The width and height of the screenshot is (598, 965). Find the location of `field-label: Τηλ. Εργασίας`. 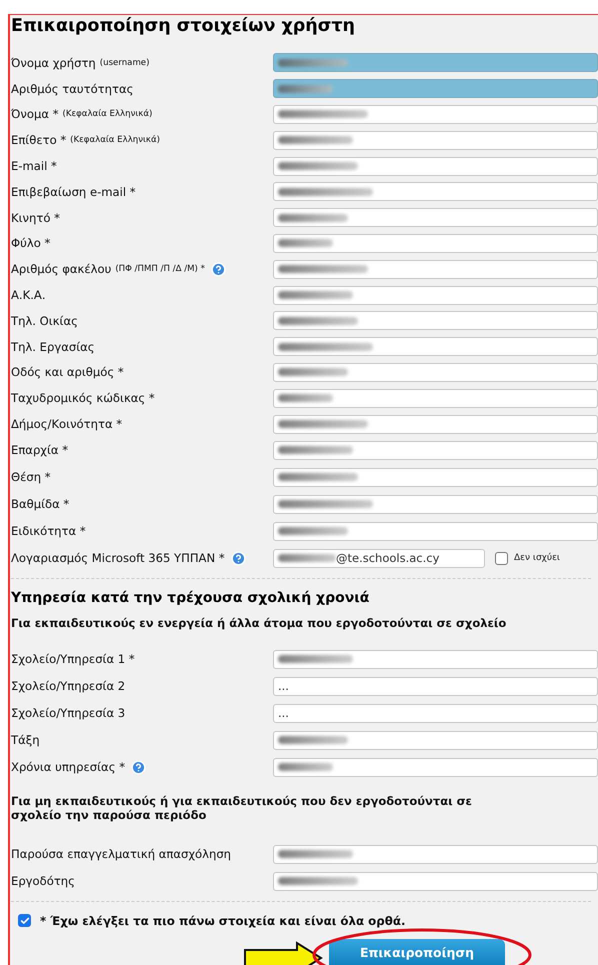

field-label: Τηλ. Εργασίας is located at coordinates (53, 347).